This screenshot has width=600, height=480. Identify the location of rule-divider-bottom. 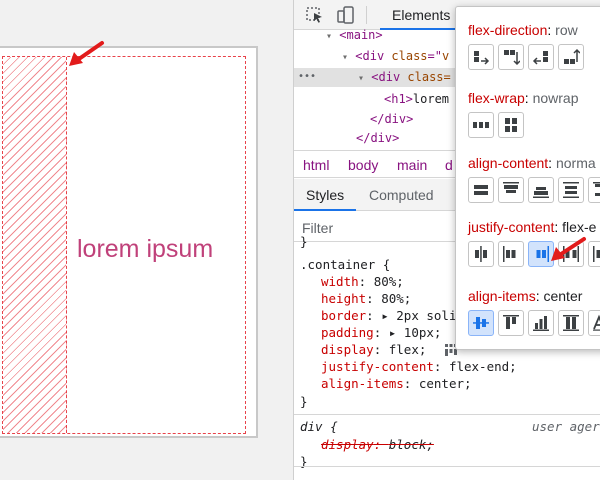
(447, 466).